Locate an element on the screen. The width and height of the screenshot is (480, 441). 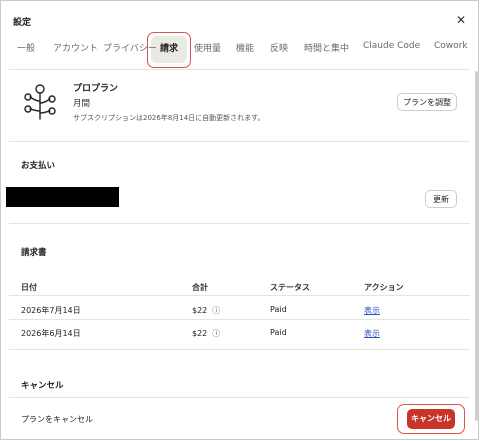
tab-account: アカウント is located at coordinates (75, 47).